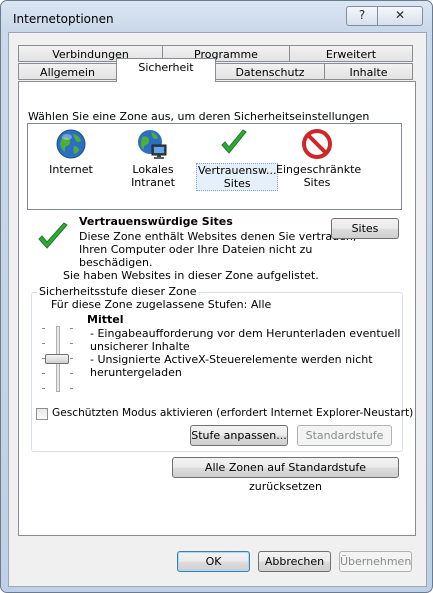 The height and width of the screenshot is (593, 433). What do you see at coordinates (140, 346) in the screenshot?
I see `level-bullet-1b: unsicherer Inhalte` at bounding box center [140, 346].